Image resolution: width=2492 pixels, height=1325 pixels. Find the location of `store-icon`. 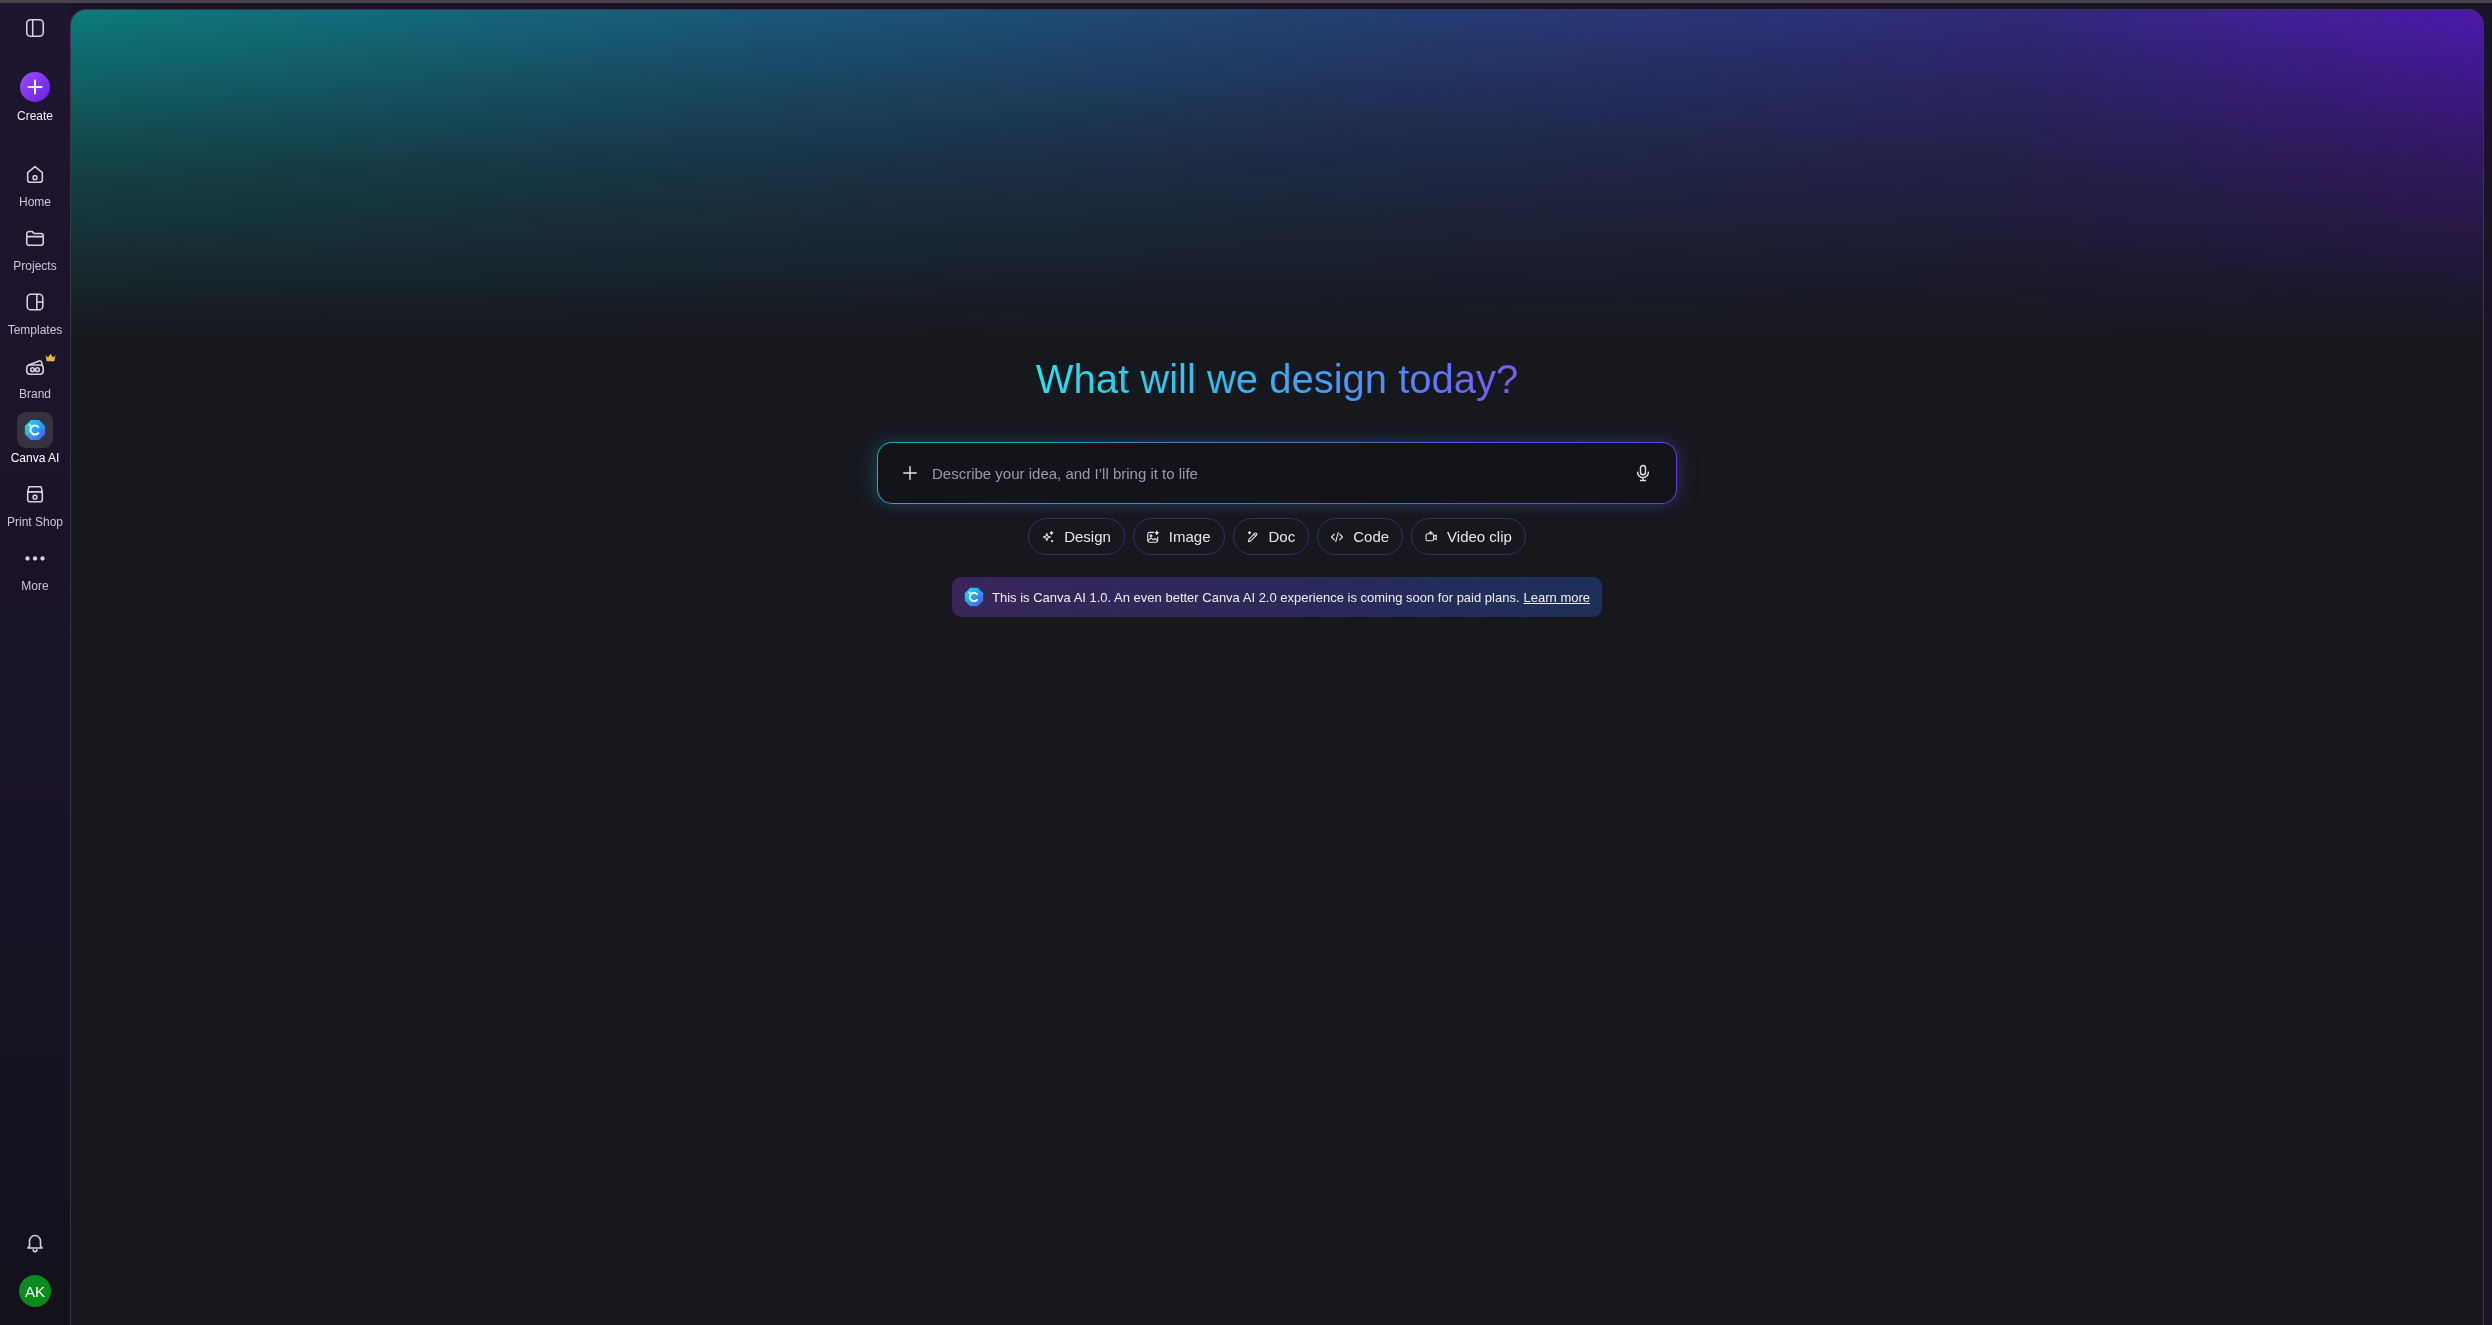

store-icon is located at coordinates (35, 494).